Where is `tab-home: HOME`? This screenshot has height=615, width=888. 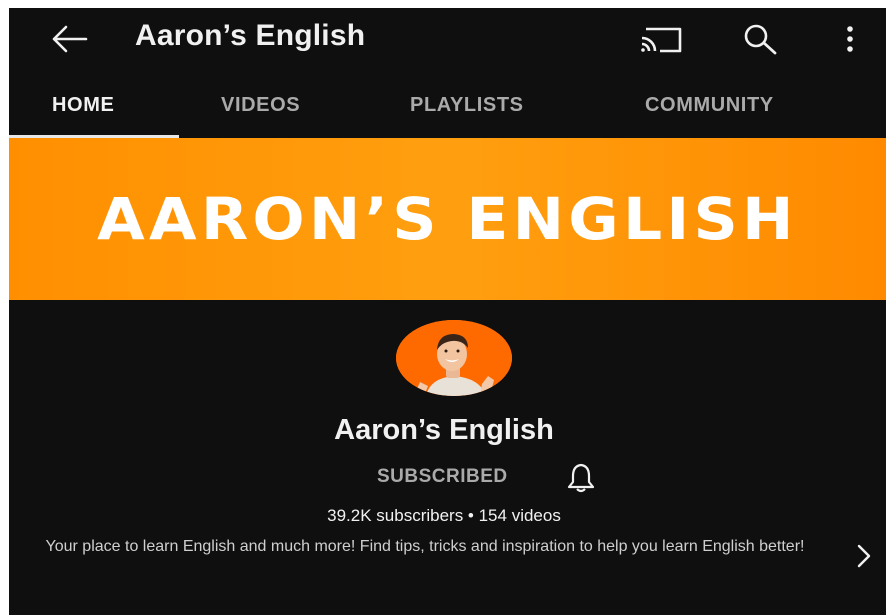
tab-home: HOME is located at coordinates (83, 105).